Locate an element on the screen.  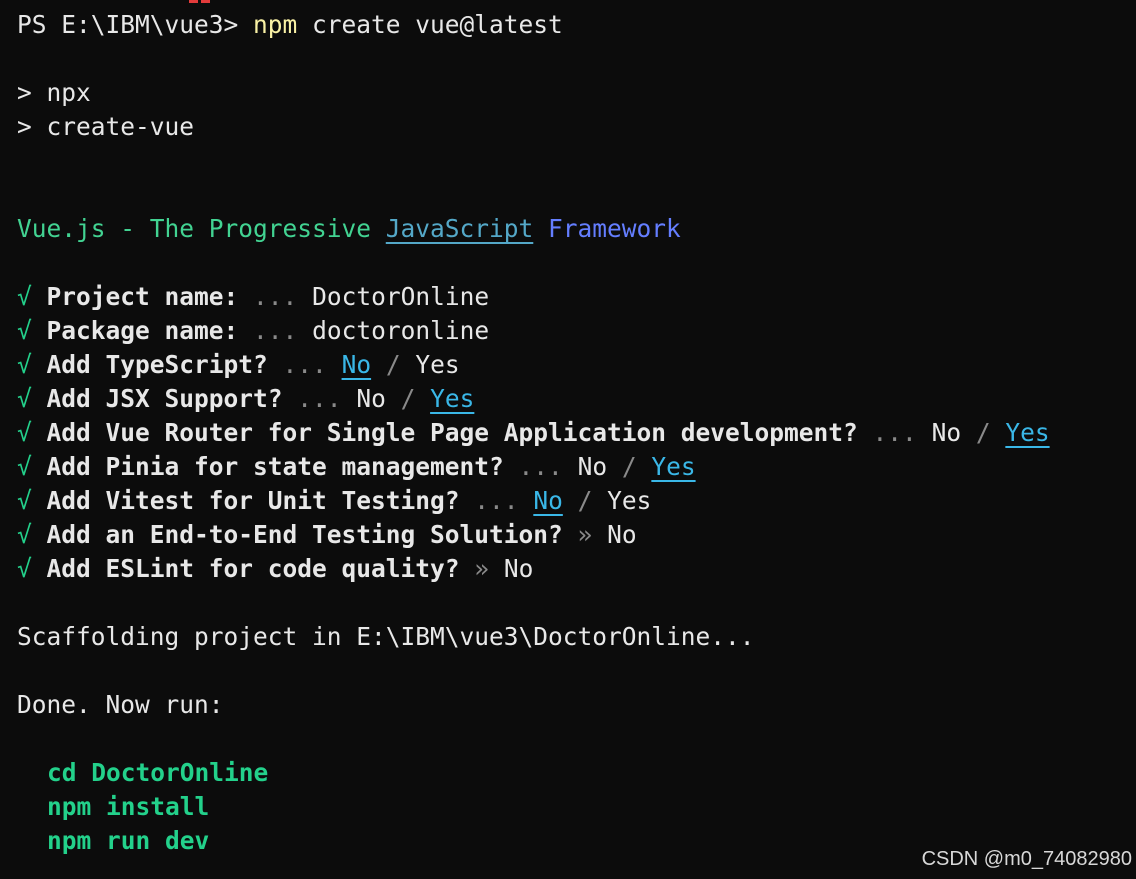
question-label: Add ESLint for code quality? is located at coordinates (253, 568).